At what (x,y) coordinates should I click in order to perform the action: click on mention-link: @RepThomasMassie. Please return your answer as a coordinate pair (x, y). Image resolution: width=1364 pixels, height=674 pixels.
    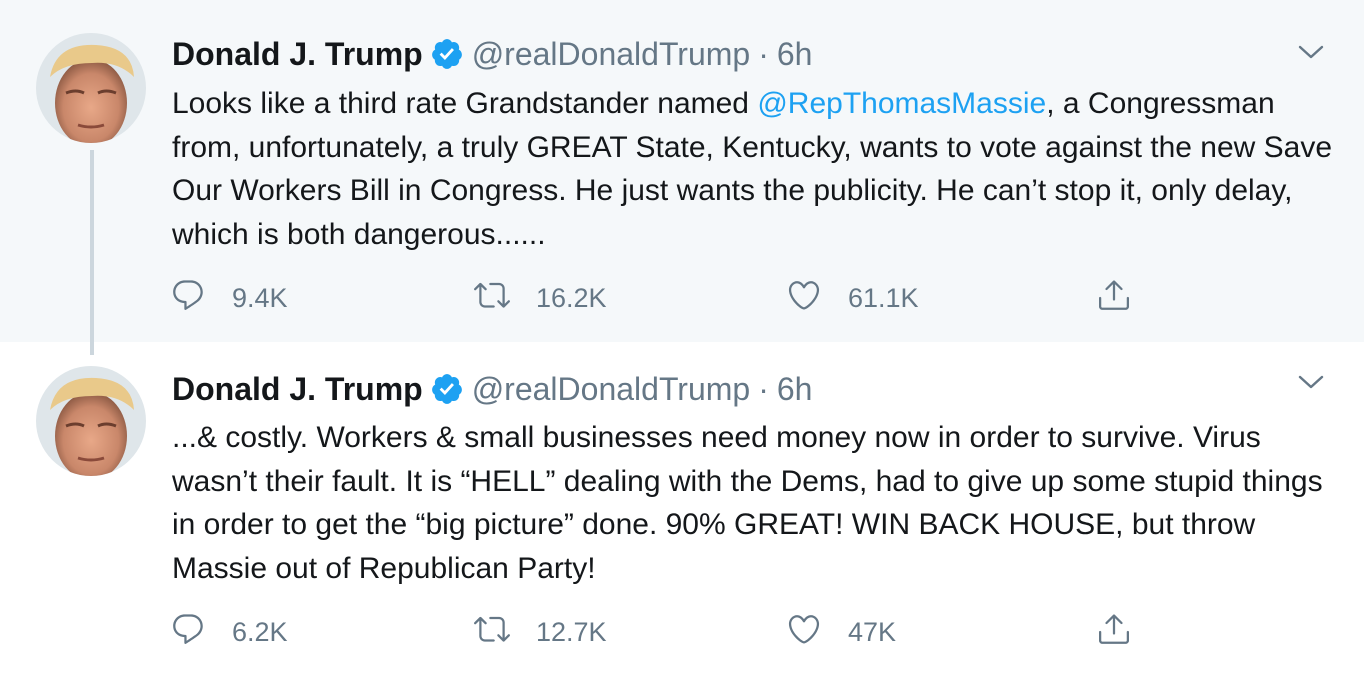
    Looking at the image, I should click on (901, 103).